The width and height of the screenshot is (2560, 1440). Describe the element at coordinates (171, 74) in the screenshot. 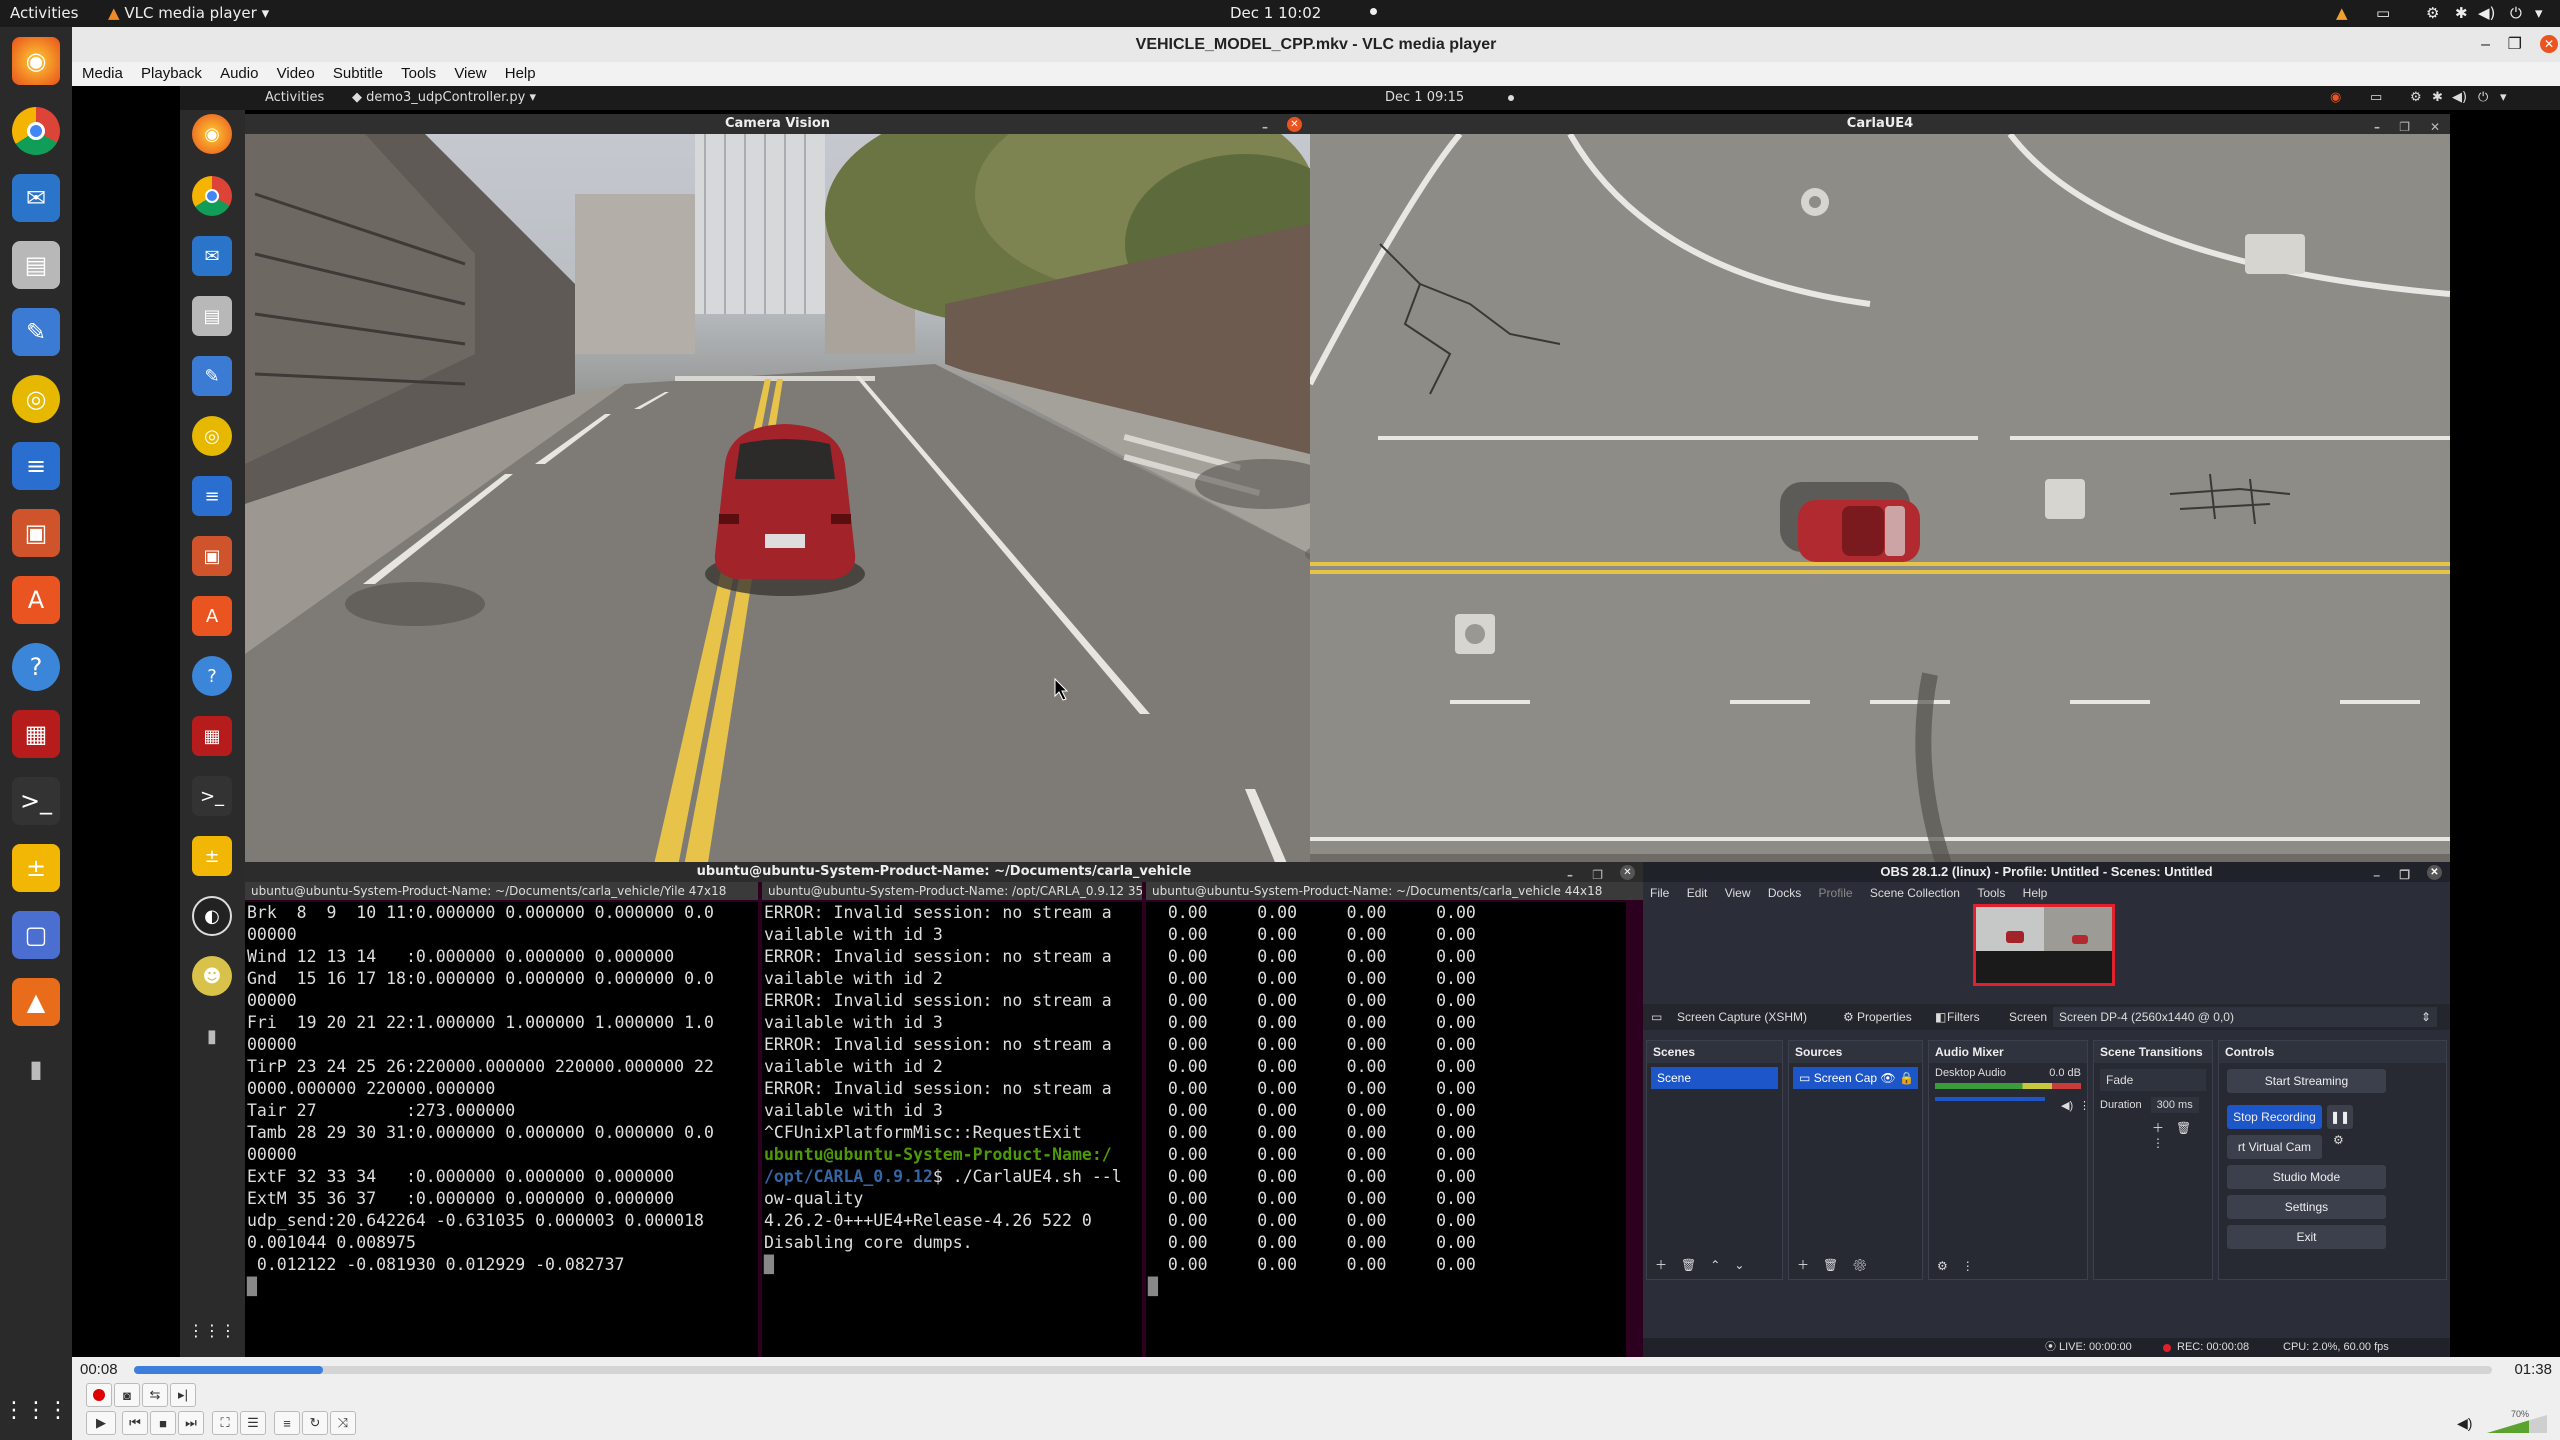

I see `menu-playback: Playback` at that location.